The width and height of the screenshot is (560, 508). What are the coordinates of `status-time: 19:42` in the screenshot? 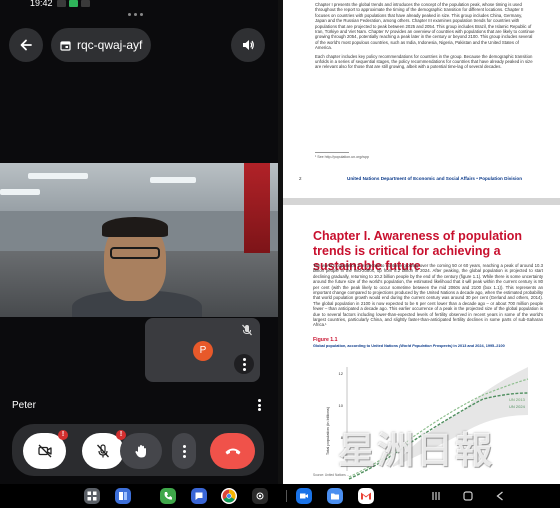 It's located at (41, 4).